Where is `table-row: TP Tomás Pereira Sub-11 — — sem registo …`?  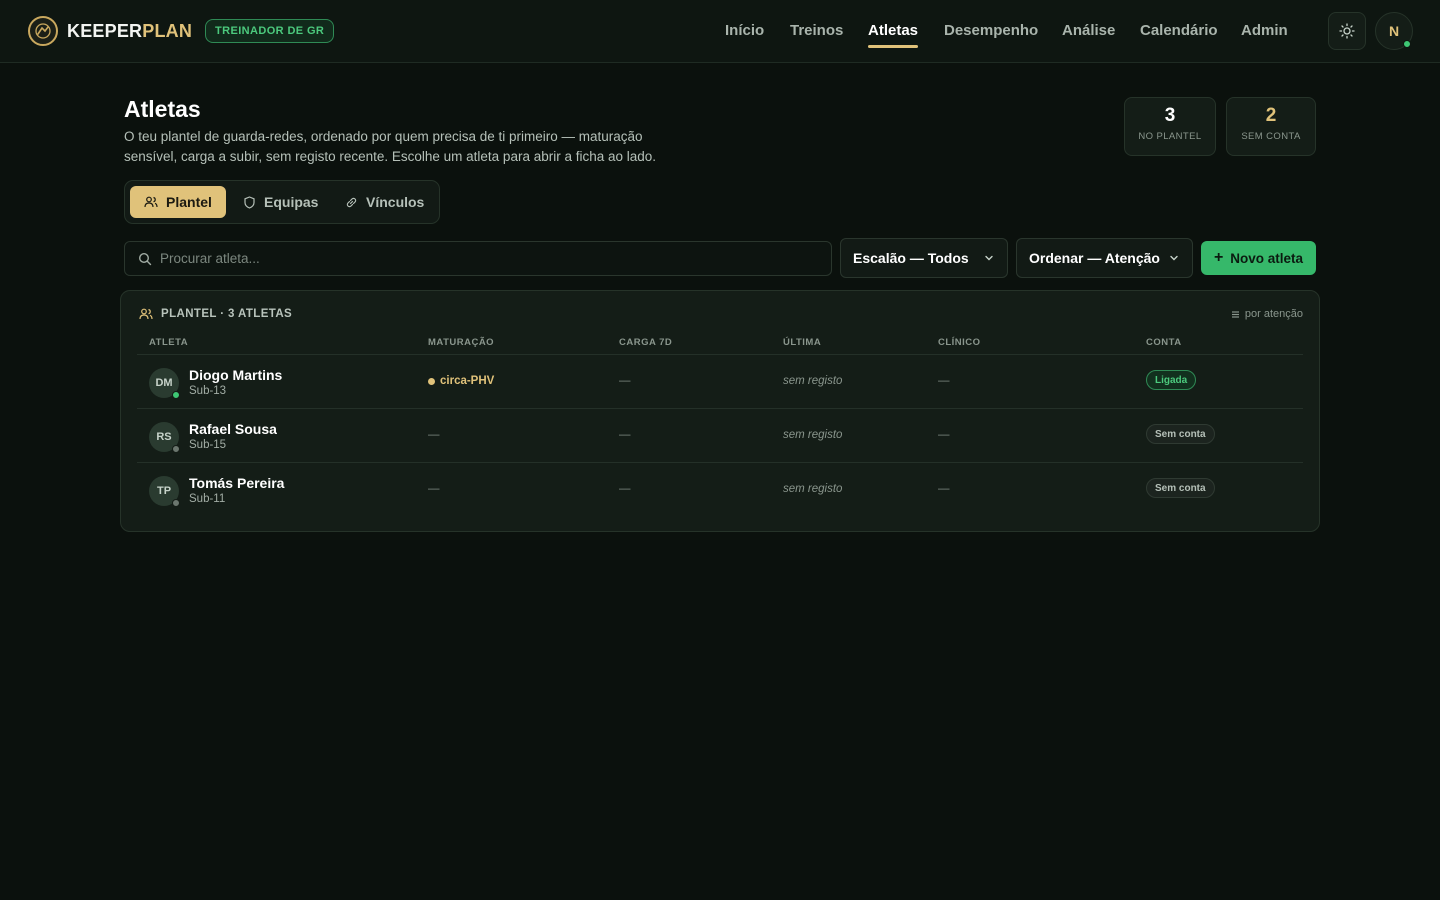 table-row: TP Tomás Pereira Sub-11 — — sem registo … is located at coordinates (720, 490).